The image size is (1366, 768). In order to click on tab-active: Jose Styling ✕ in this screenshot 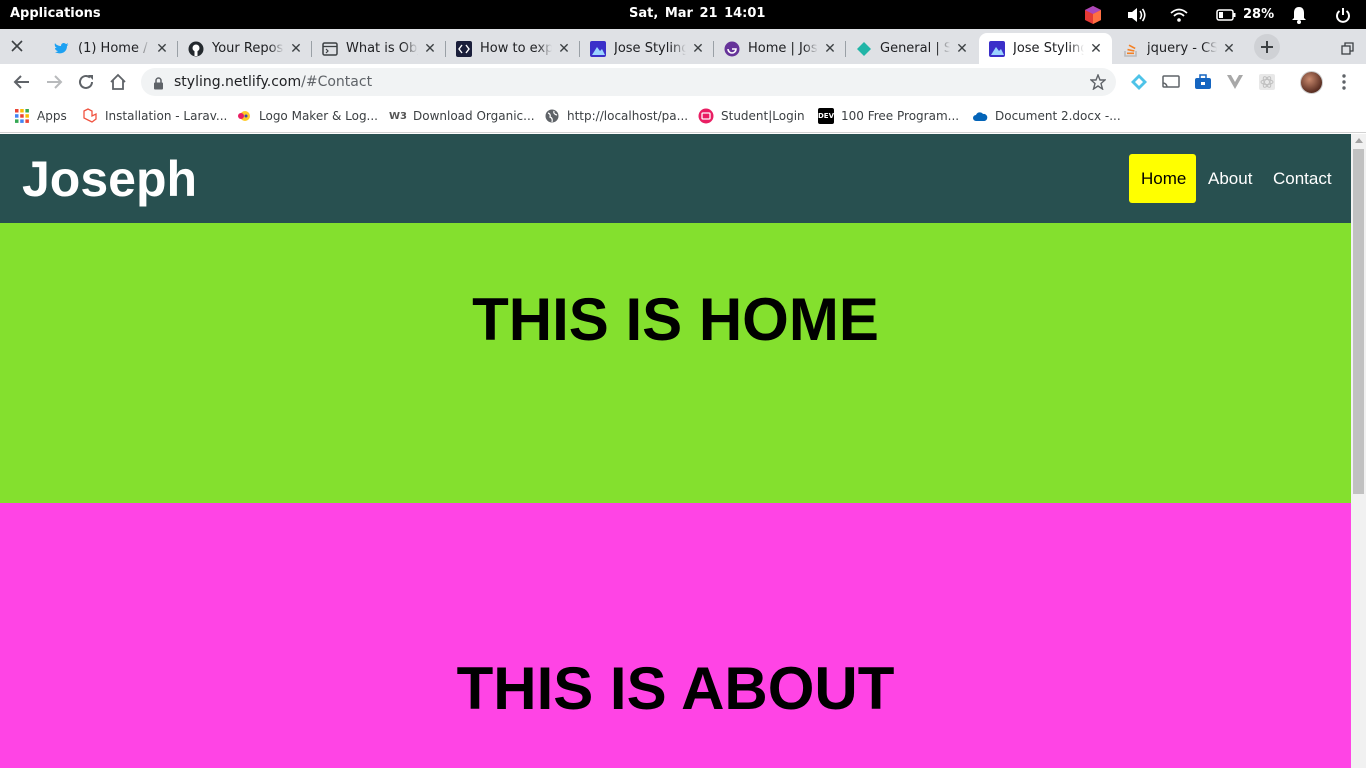, I will do `click(1045, 48)`.